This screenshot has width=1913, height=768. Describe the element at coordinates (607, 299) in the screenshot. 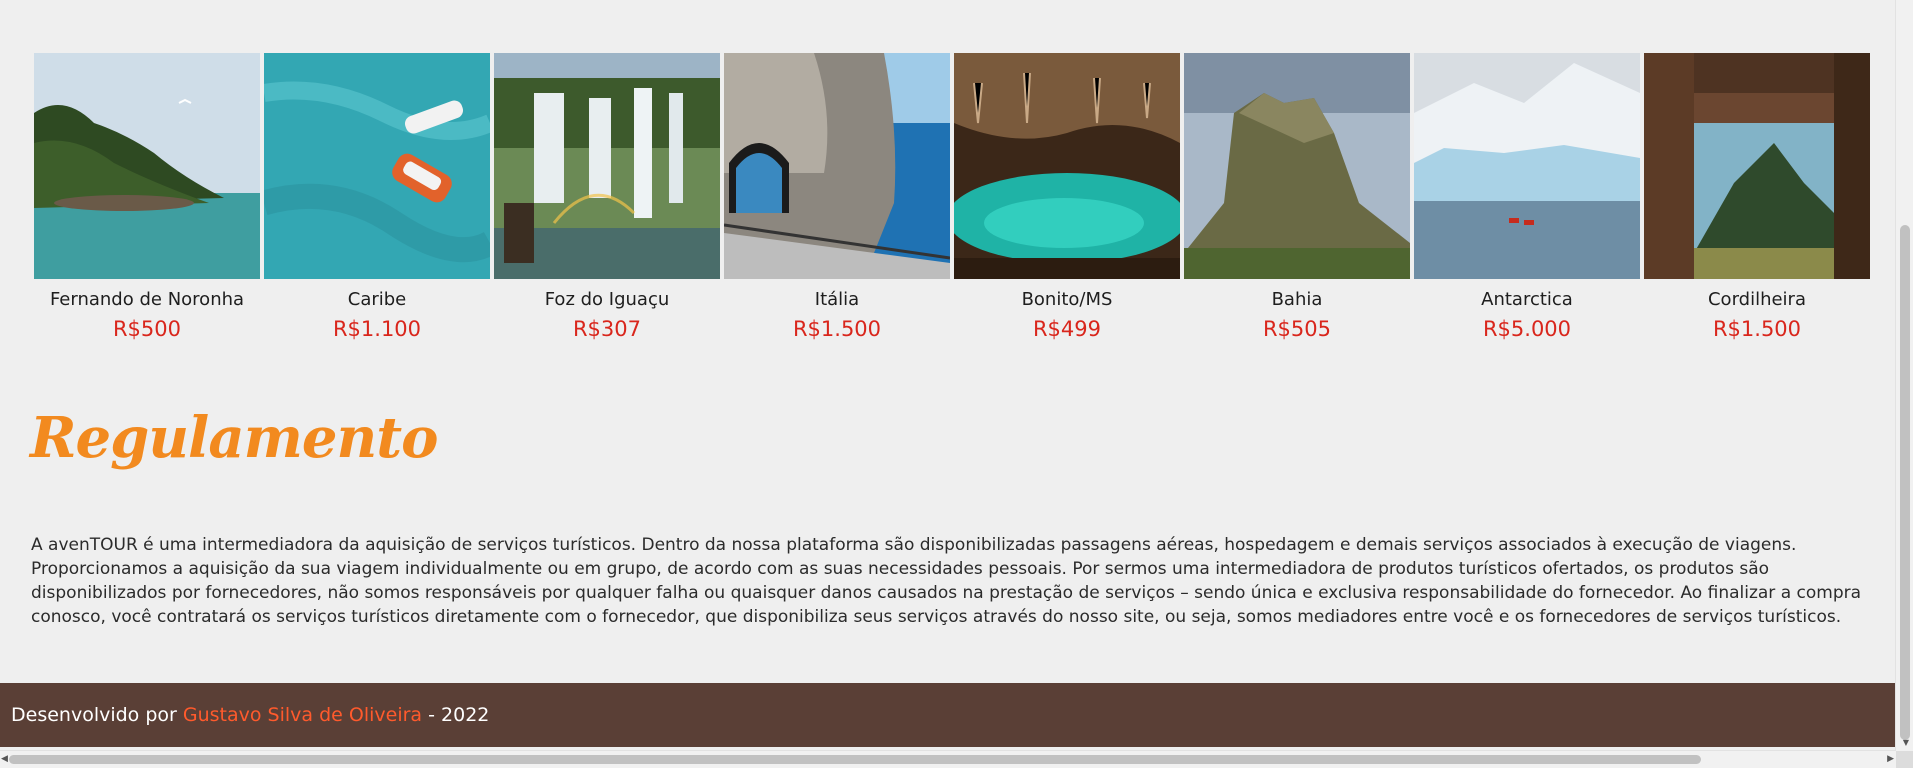

I see `destination-name: Foz do Iguaçu` at that location.